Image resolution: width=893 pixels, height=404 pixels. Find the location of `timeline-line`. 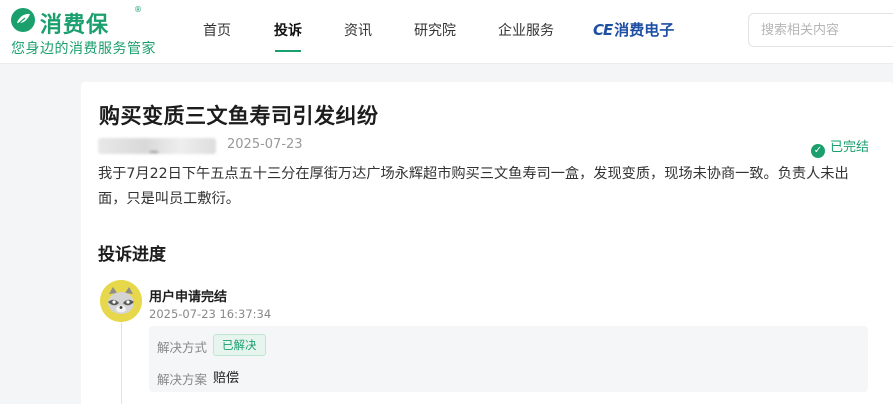

timeline-line is located at coordinates (121, 363).